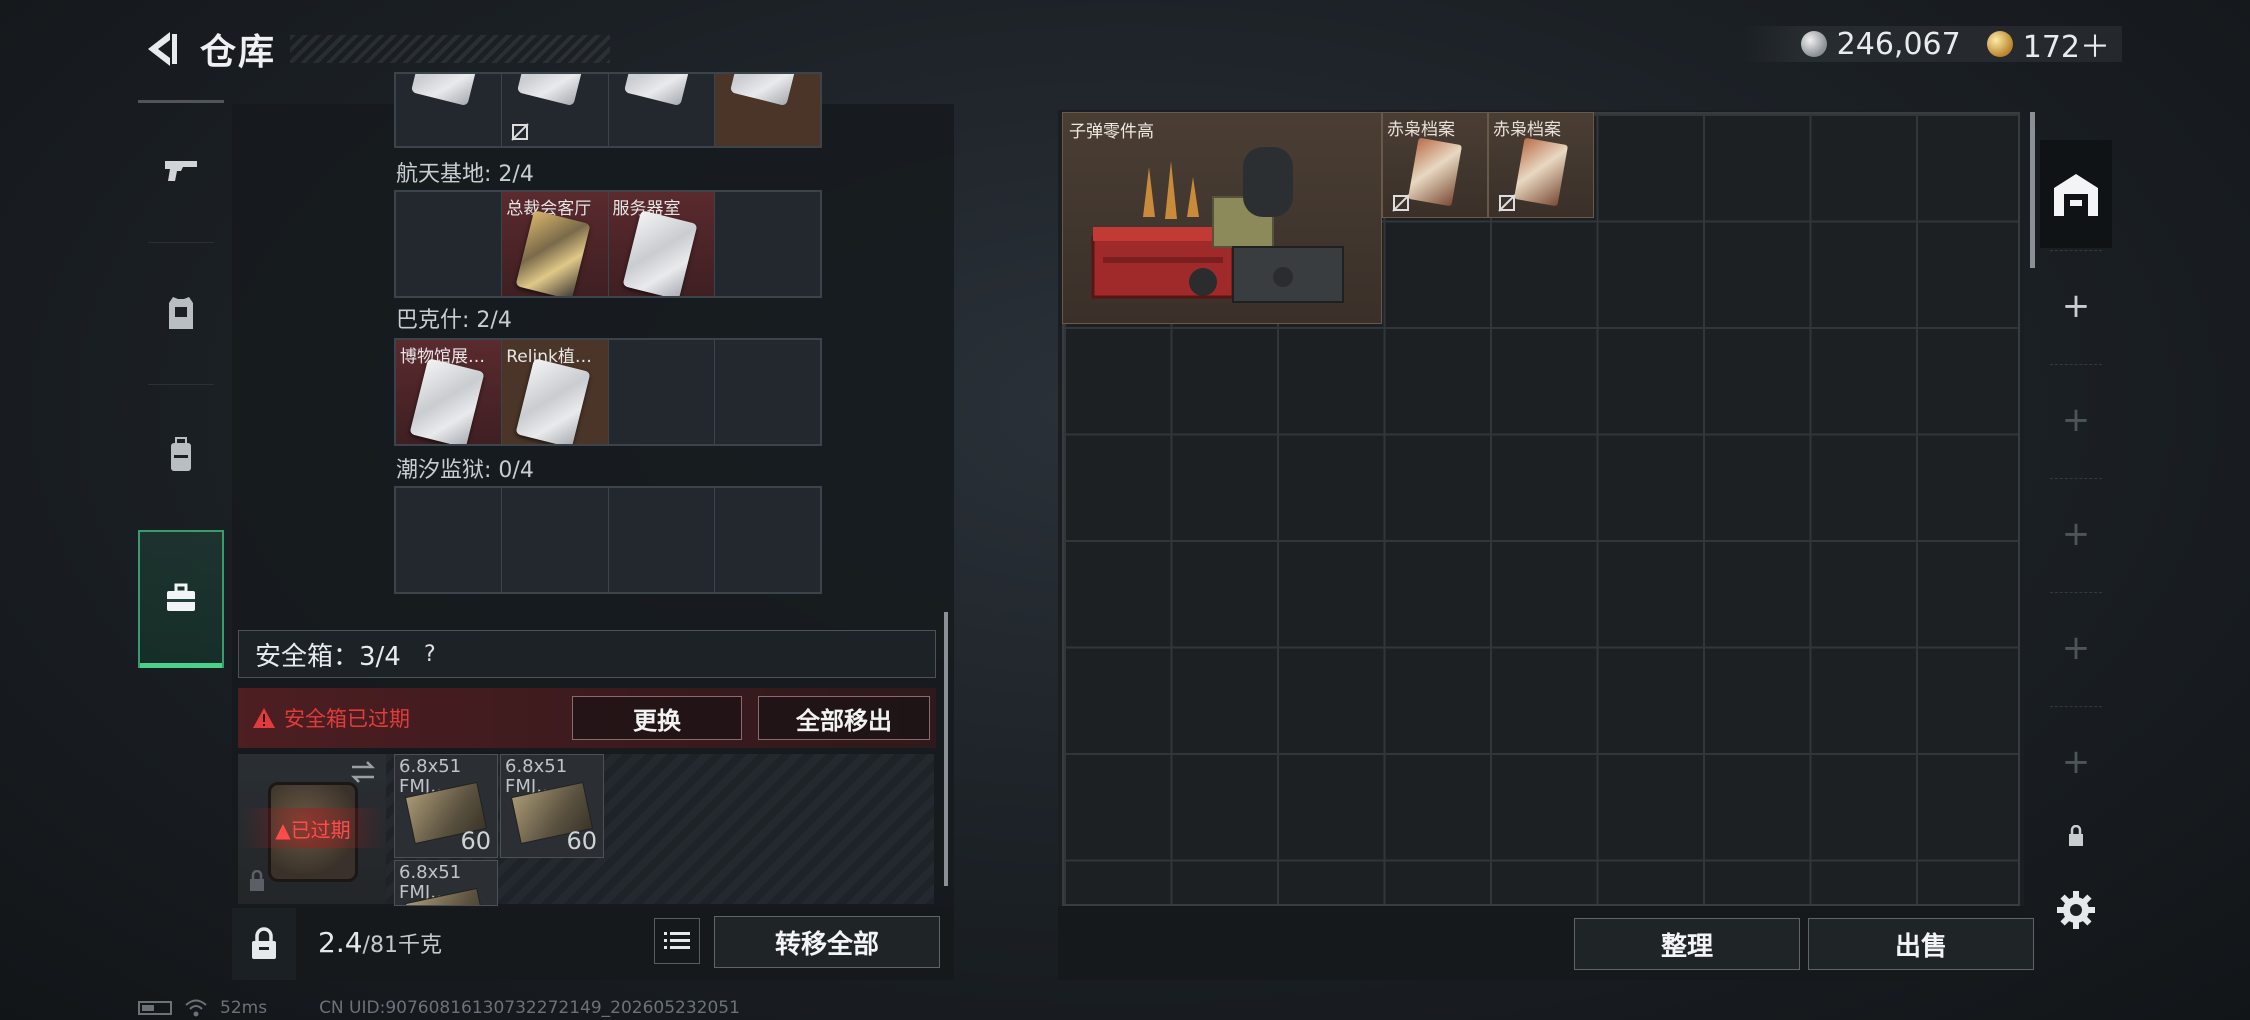 This screenshot has height=1020, width=2250. Describe the element at coordinates (454, 320) in the screenshot. I see `keycard-group-label: 巴克什: 2/4` at that location.